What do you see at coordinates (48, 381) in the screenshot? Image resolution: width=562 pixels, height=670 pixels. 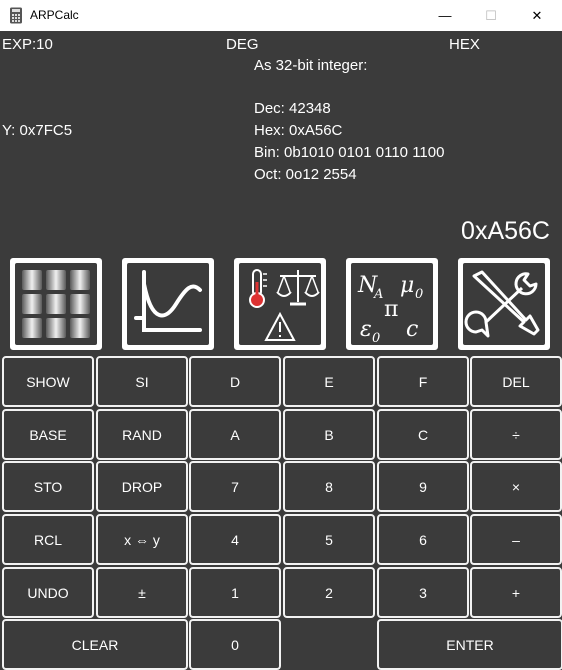 I see `key-show: SHOW` at bounding box center [48, 381].